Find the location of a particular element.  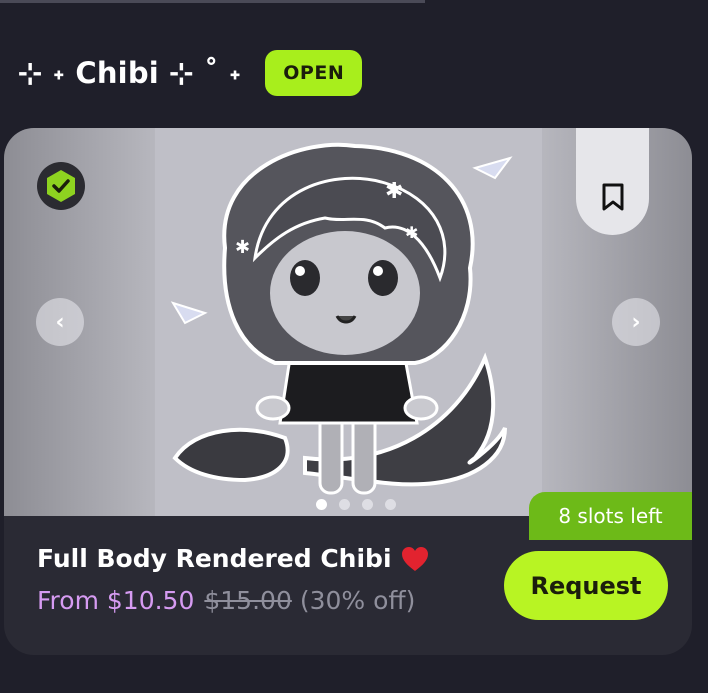

verified-badge is located at coordinates (61, 186).